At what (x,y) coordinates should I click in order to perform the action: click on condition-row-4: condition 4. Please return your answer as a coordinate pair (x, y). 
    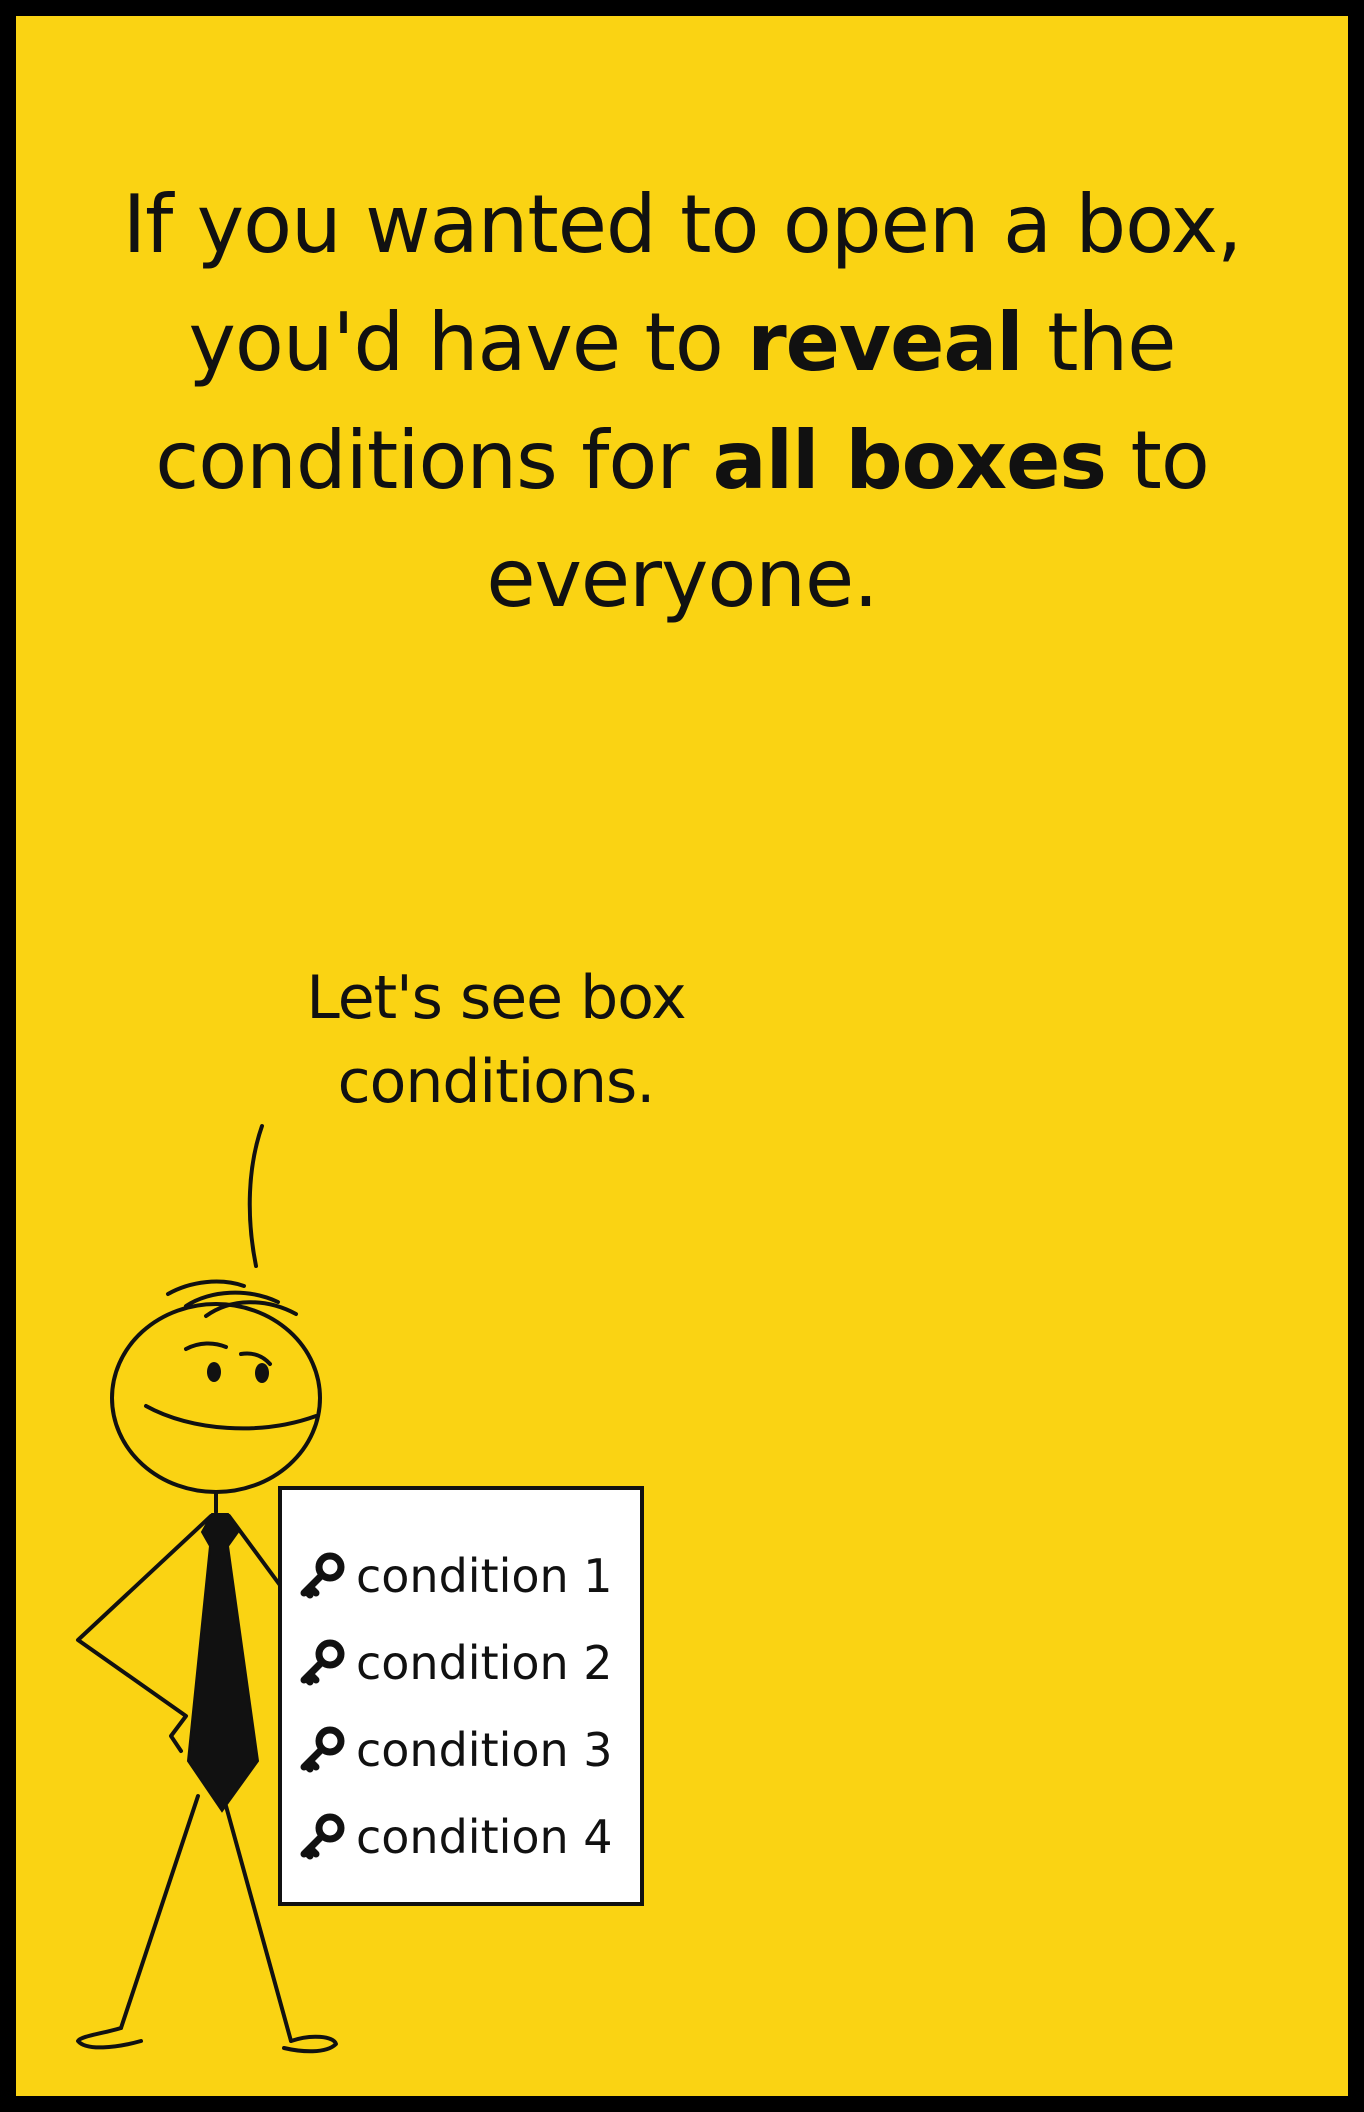
    Looking at the image, I should click on (454, 1837).